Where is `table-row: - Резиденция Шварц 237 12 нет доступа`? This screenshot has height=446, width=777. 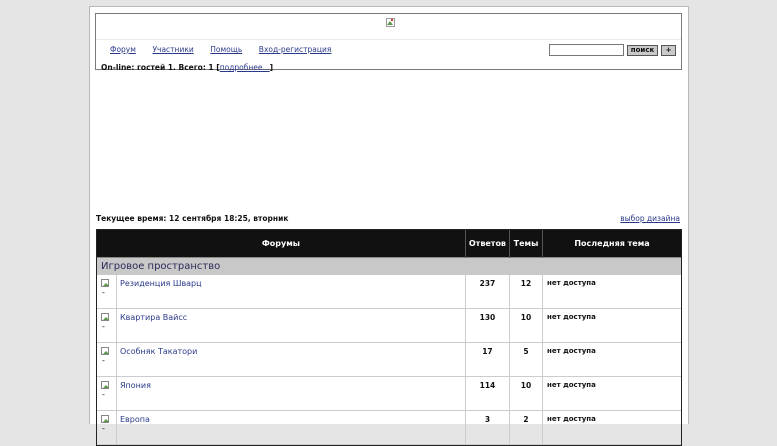
table-row: - Резиденция Шварц 237 12 нет доступа is located at coordinates (389, 292).